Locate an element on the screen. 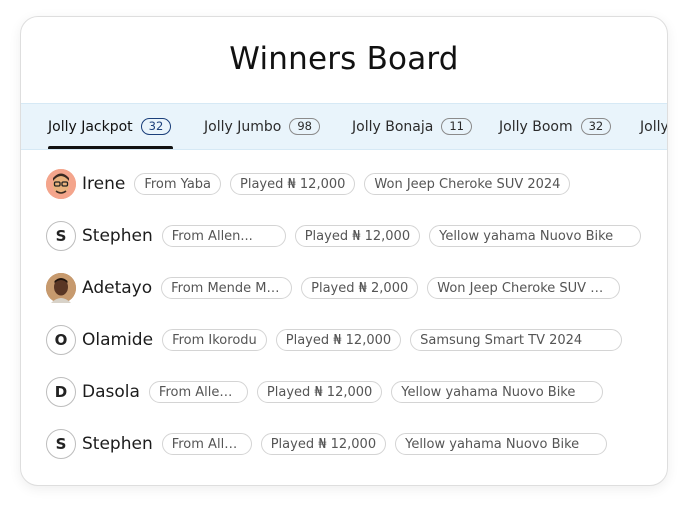 This screenshot has width=690, height=512. tab-jolly-jumbo: Jolly Jumbo 98 is located at coordinates (262, 126).